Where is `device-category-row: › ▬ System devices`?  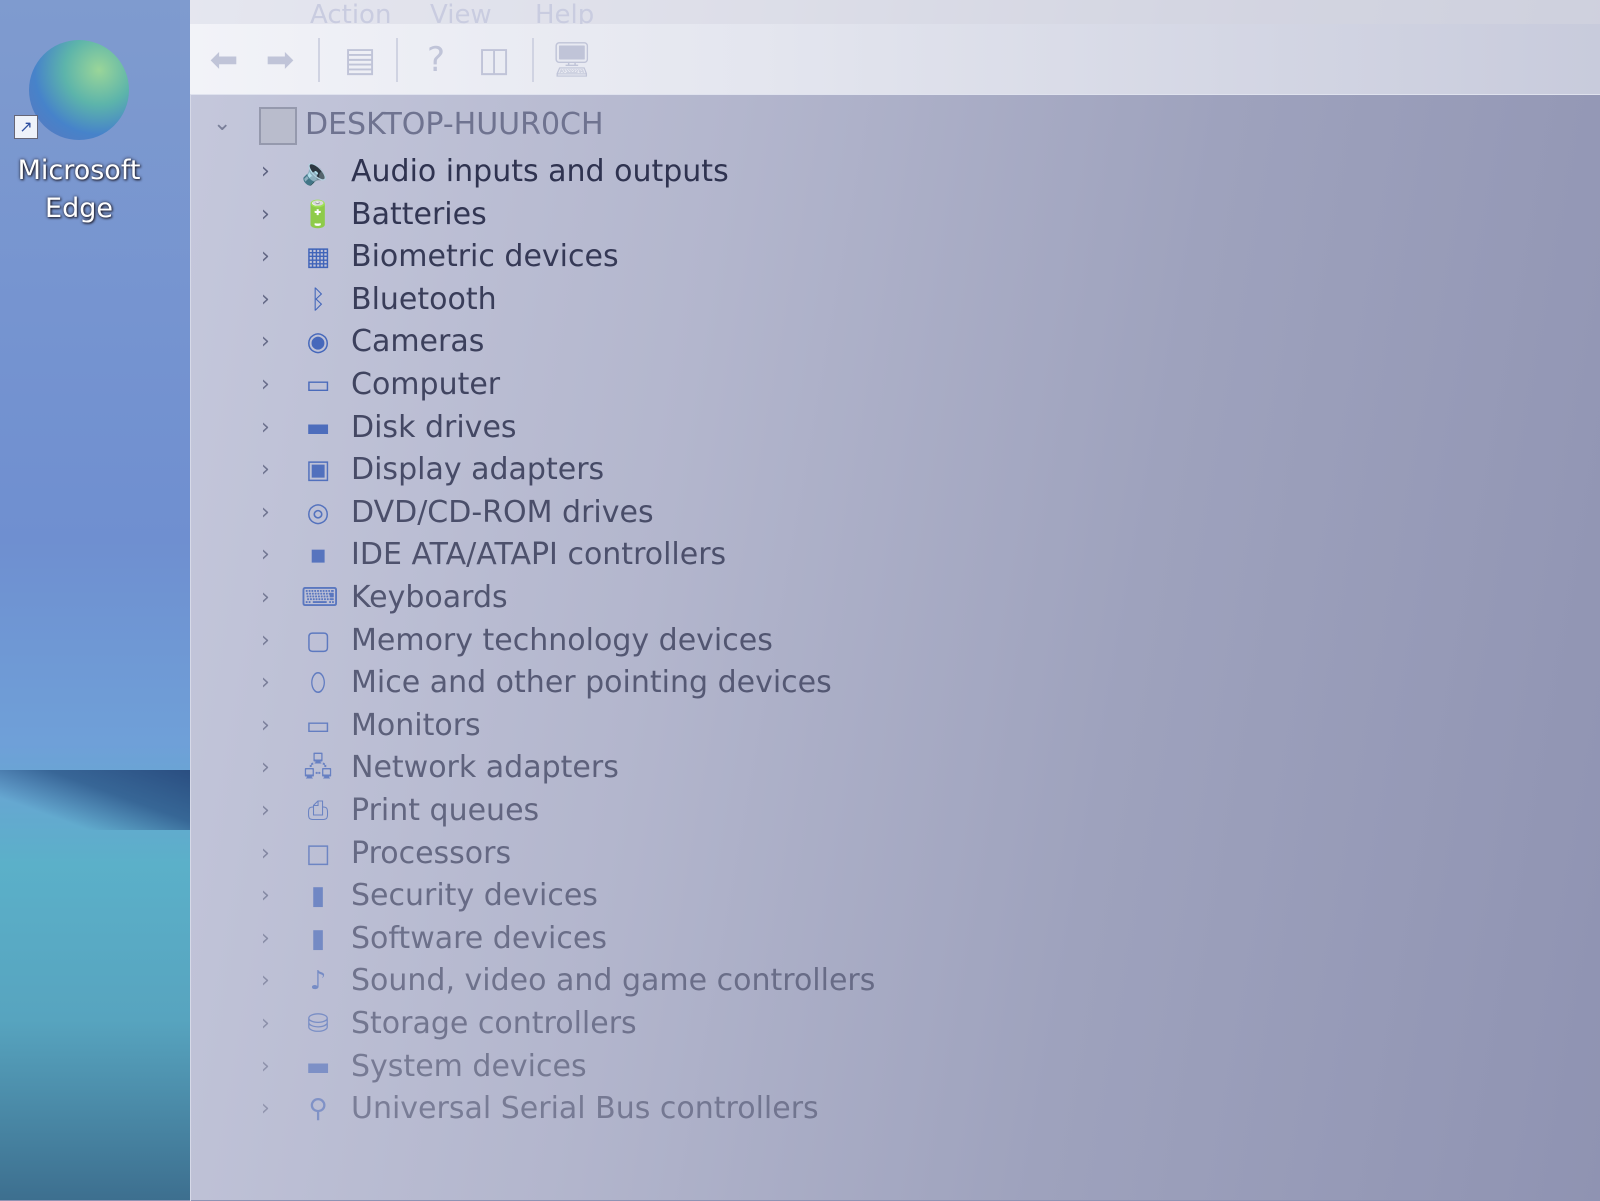
device-category-row: › ▬ System devices is located at coordinates (591, 1068).